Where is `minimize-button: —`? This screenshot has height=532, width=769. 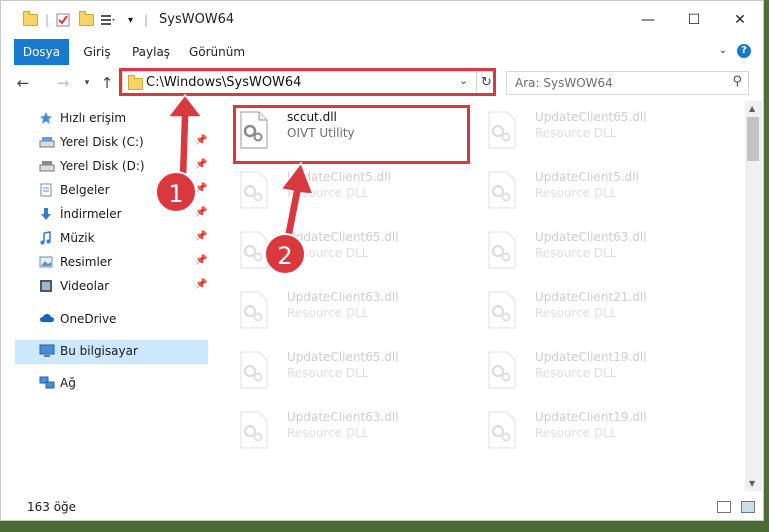
minimize-button: — is located at coordinates (648, 20).